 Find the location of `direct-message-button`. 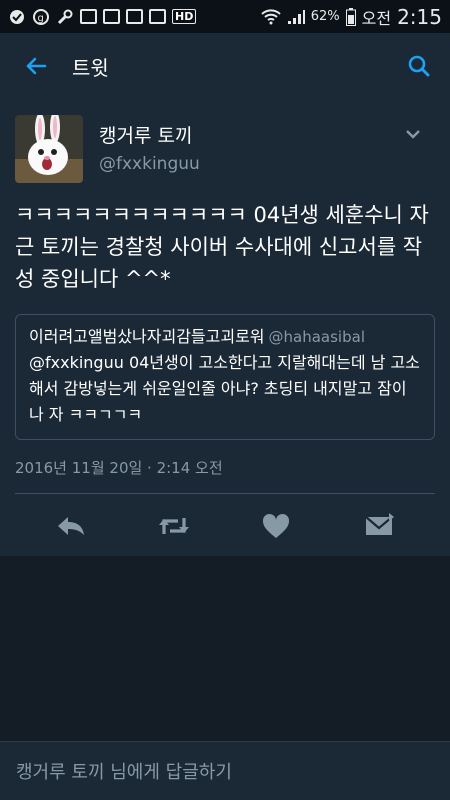

direct-message-button is located at coordinates (379, 526).